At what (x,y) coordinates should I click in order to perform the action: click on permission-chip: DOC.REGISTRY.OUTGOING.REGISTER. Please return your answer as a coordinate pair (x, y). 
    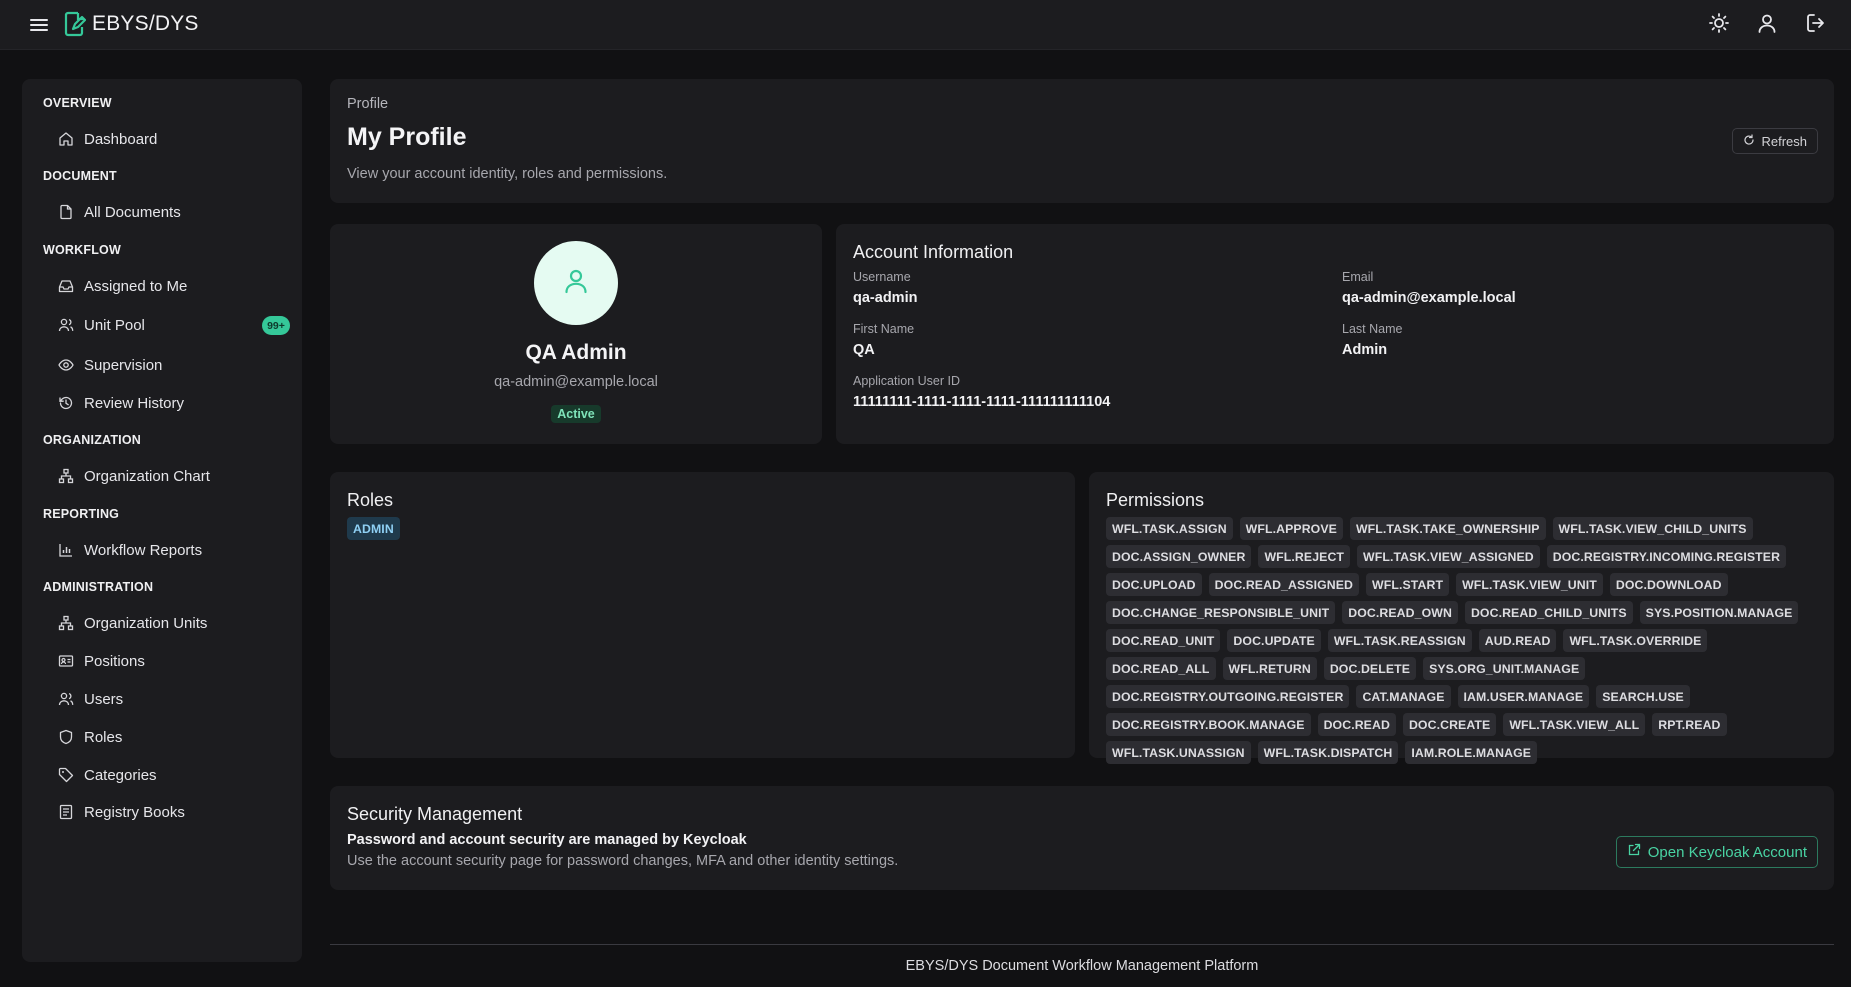
    Looking at the image, I should click on (1228, 696).